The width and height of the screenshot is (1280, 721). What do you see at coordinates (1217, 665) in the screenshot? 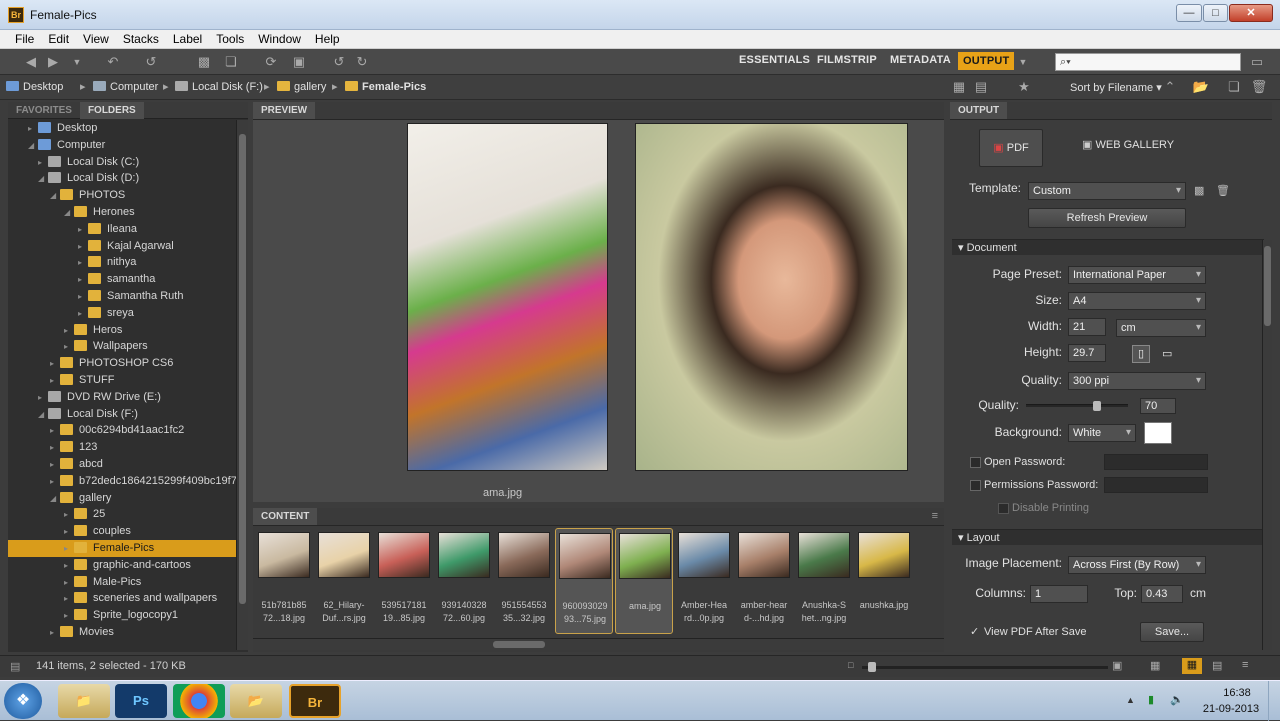
I see `view-details-icon: ▤` at bounding box center [1217, 665].